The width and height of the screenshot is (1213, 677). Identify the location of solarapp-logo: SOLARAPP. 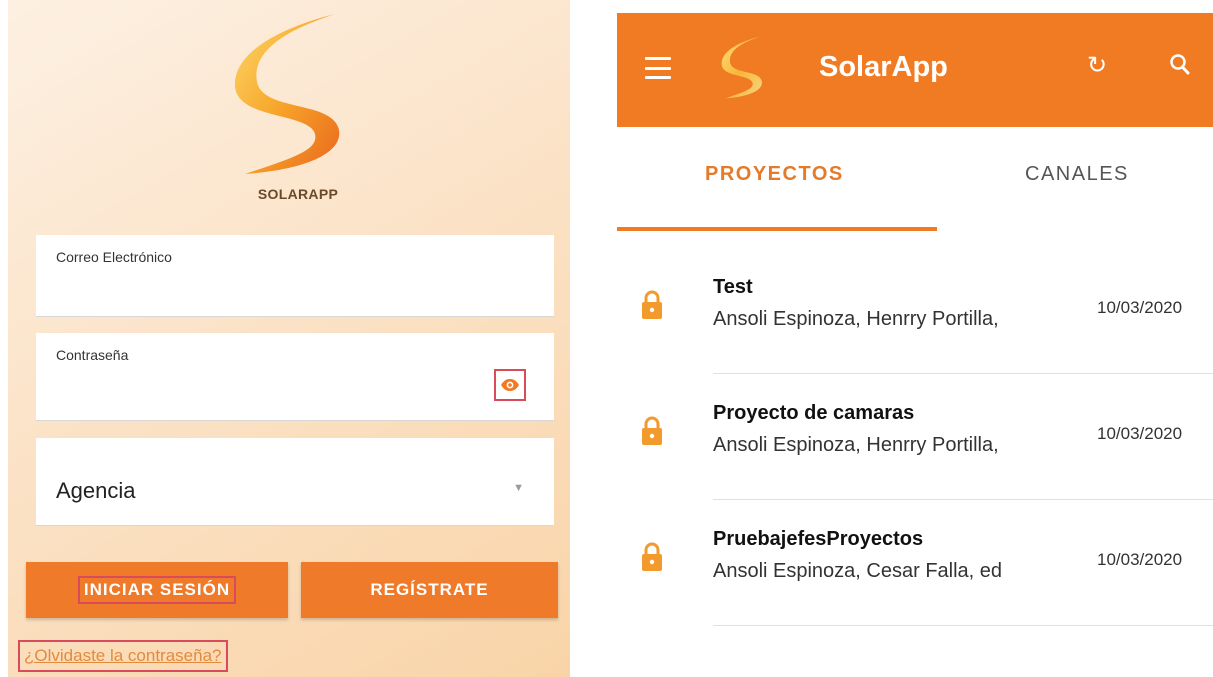
(298, 110).